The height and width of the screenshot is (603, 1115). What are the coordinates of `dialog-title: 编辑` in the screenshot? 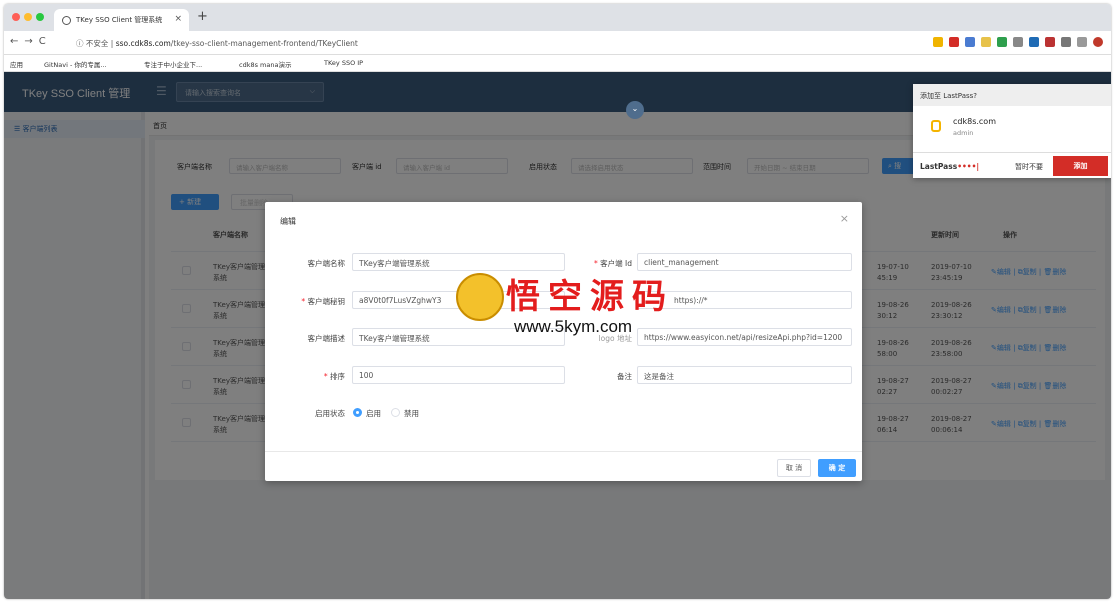 It's located at (288, 221).